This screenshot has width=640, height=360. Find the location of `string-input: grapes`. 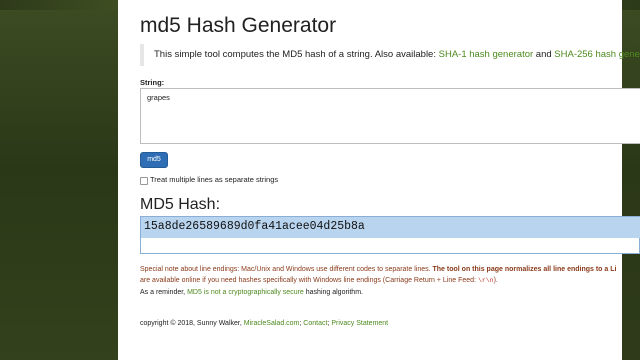

string-input: grapes is located at coordinates (390, 116).